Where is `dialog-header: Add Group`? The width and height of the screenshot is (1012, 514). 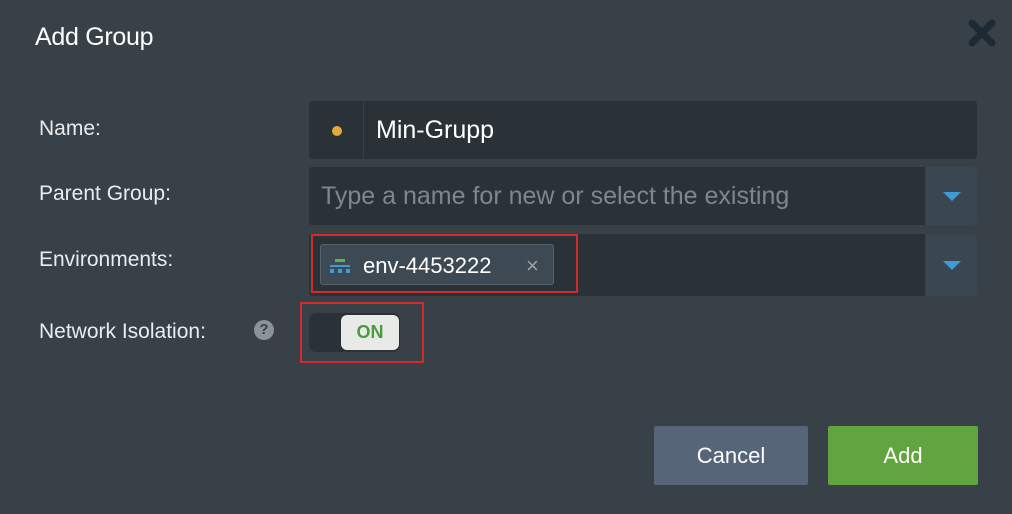
dialog-header: Add Group is located at coordinates (506, 38).